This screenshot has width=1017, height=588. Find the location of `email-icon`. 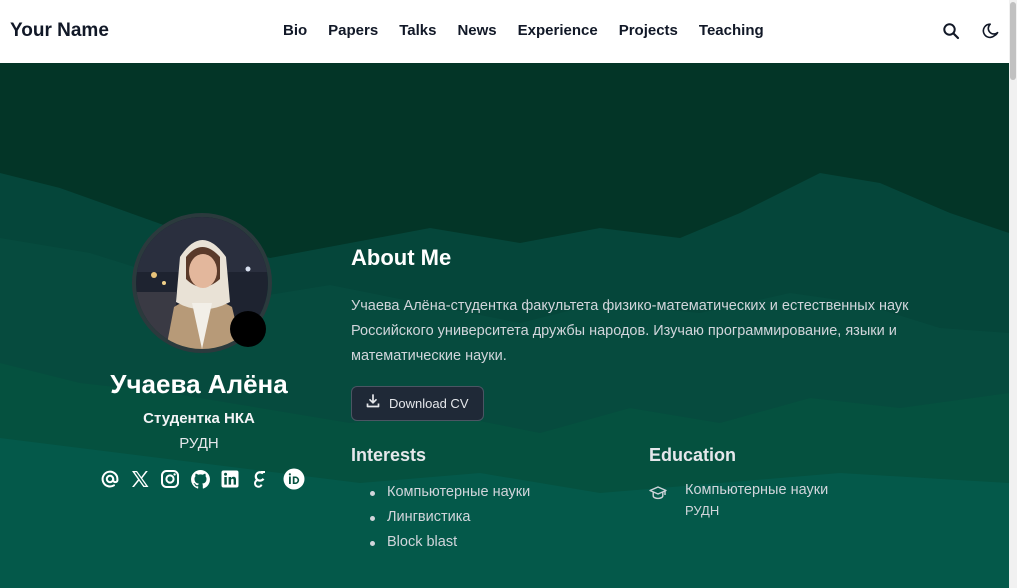

email-icon is located at coordinates (110, 479).